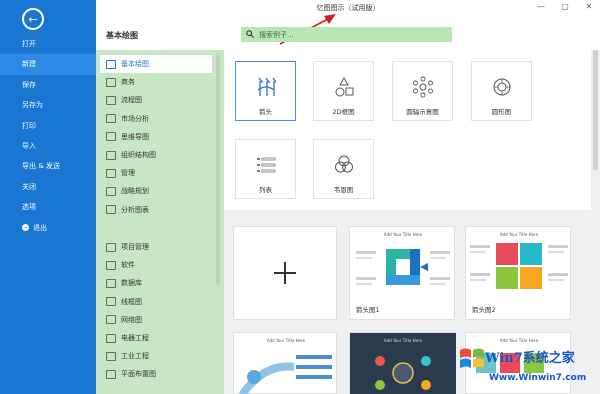 This screenshot has width=600, height=394. I want to click on category-heading: 基本绘图, so click(122, 35).